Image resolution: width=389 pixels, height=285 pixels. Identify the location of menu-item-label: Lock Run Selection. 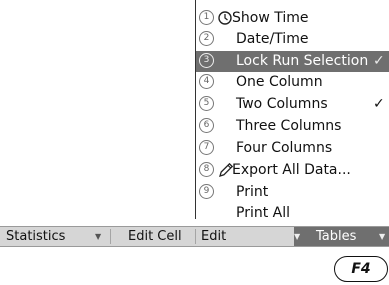
(302, 61).